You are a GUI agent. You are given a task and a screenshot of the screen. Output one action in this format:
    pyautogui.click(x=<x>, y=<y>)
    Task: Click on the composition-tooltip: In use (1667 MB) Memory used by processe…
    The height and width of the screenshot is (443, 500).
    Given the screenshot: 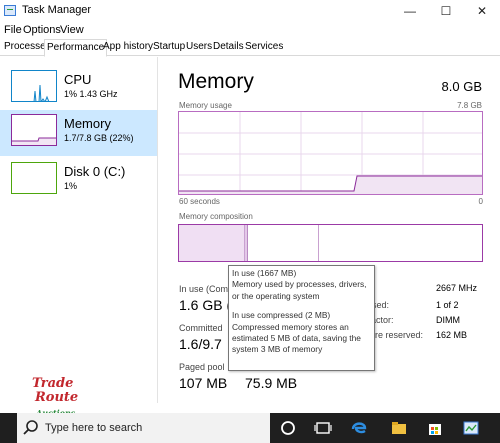 What is the action you would take?
    pyautogui.click(x=301, y=318)
    